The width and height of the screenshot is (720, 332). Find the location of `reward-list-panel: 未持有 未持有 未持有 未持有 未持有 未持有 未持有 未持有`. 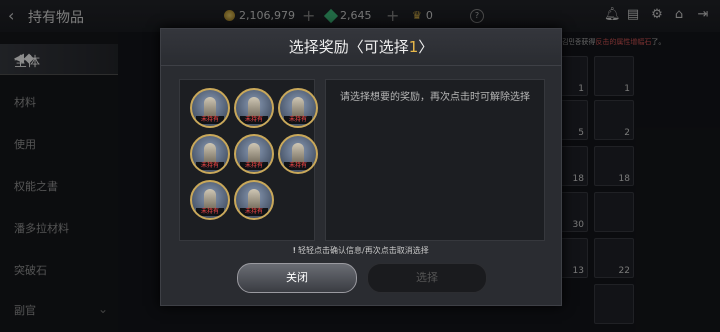

reward-list-panel: 未持有 未持有 未持有 未持有 未持有 未持有 未持有 未持有 is located at coordinates (248, 160).